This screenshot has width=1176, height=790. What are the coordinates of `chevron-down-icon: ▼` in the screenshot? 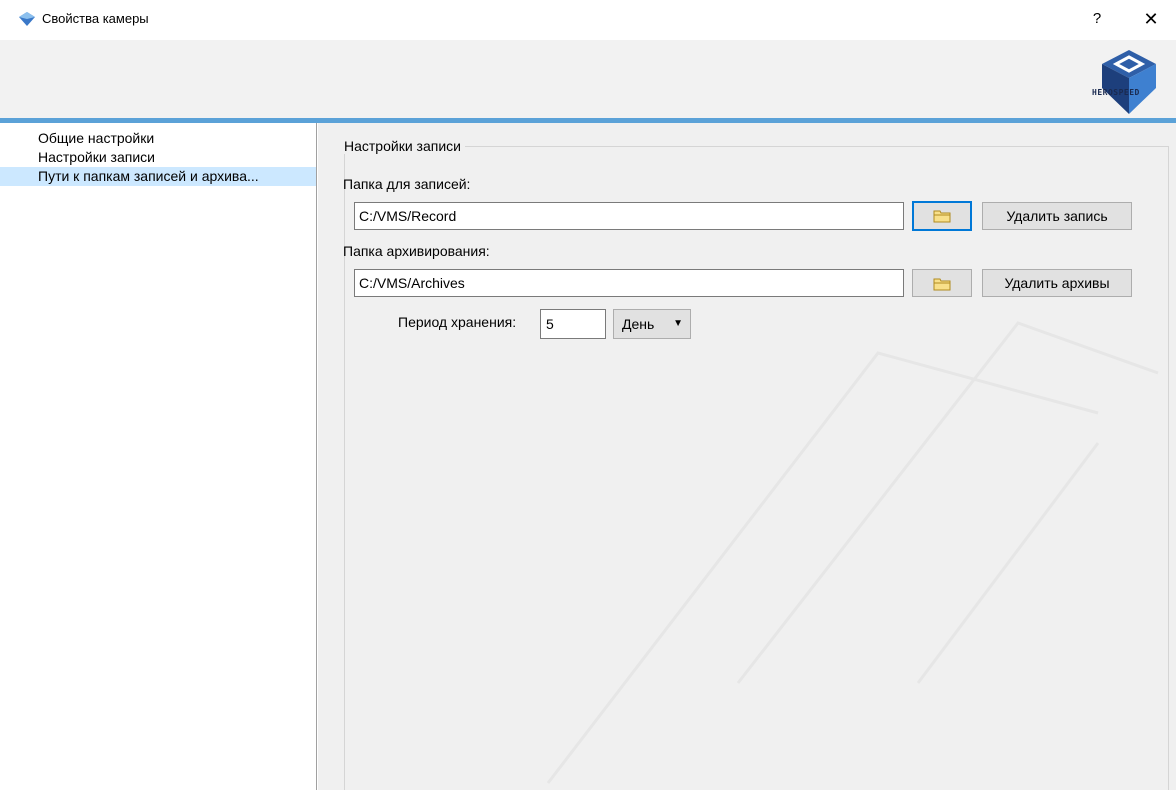 It's located at (678, 323).